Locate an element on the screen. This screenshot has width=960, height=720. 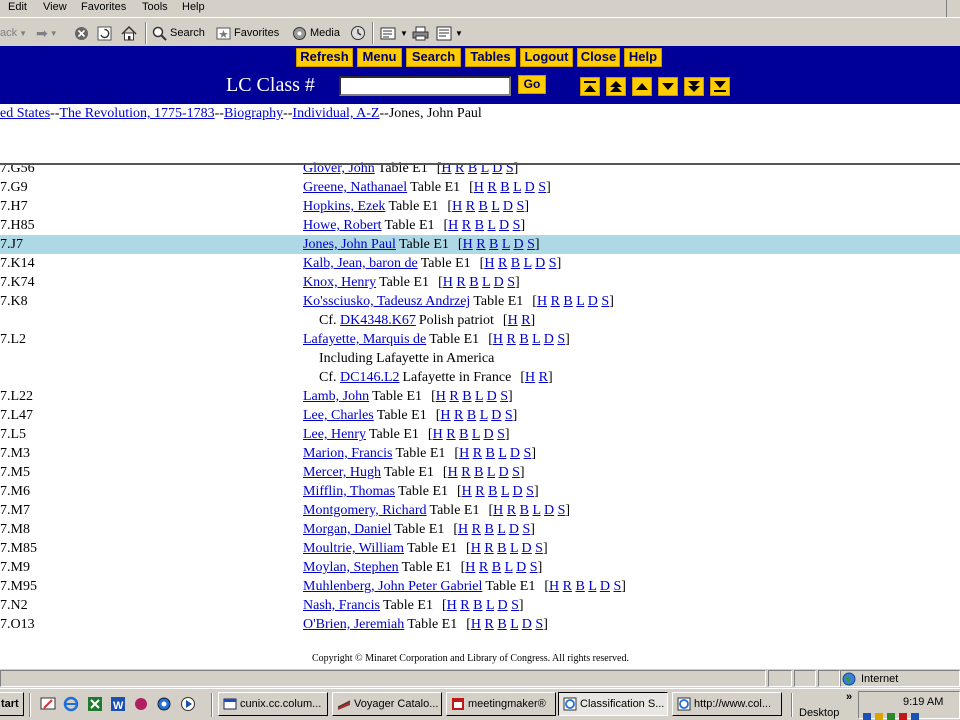
heading-link: Lamb, John is located at coordinates (336, 396).